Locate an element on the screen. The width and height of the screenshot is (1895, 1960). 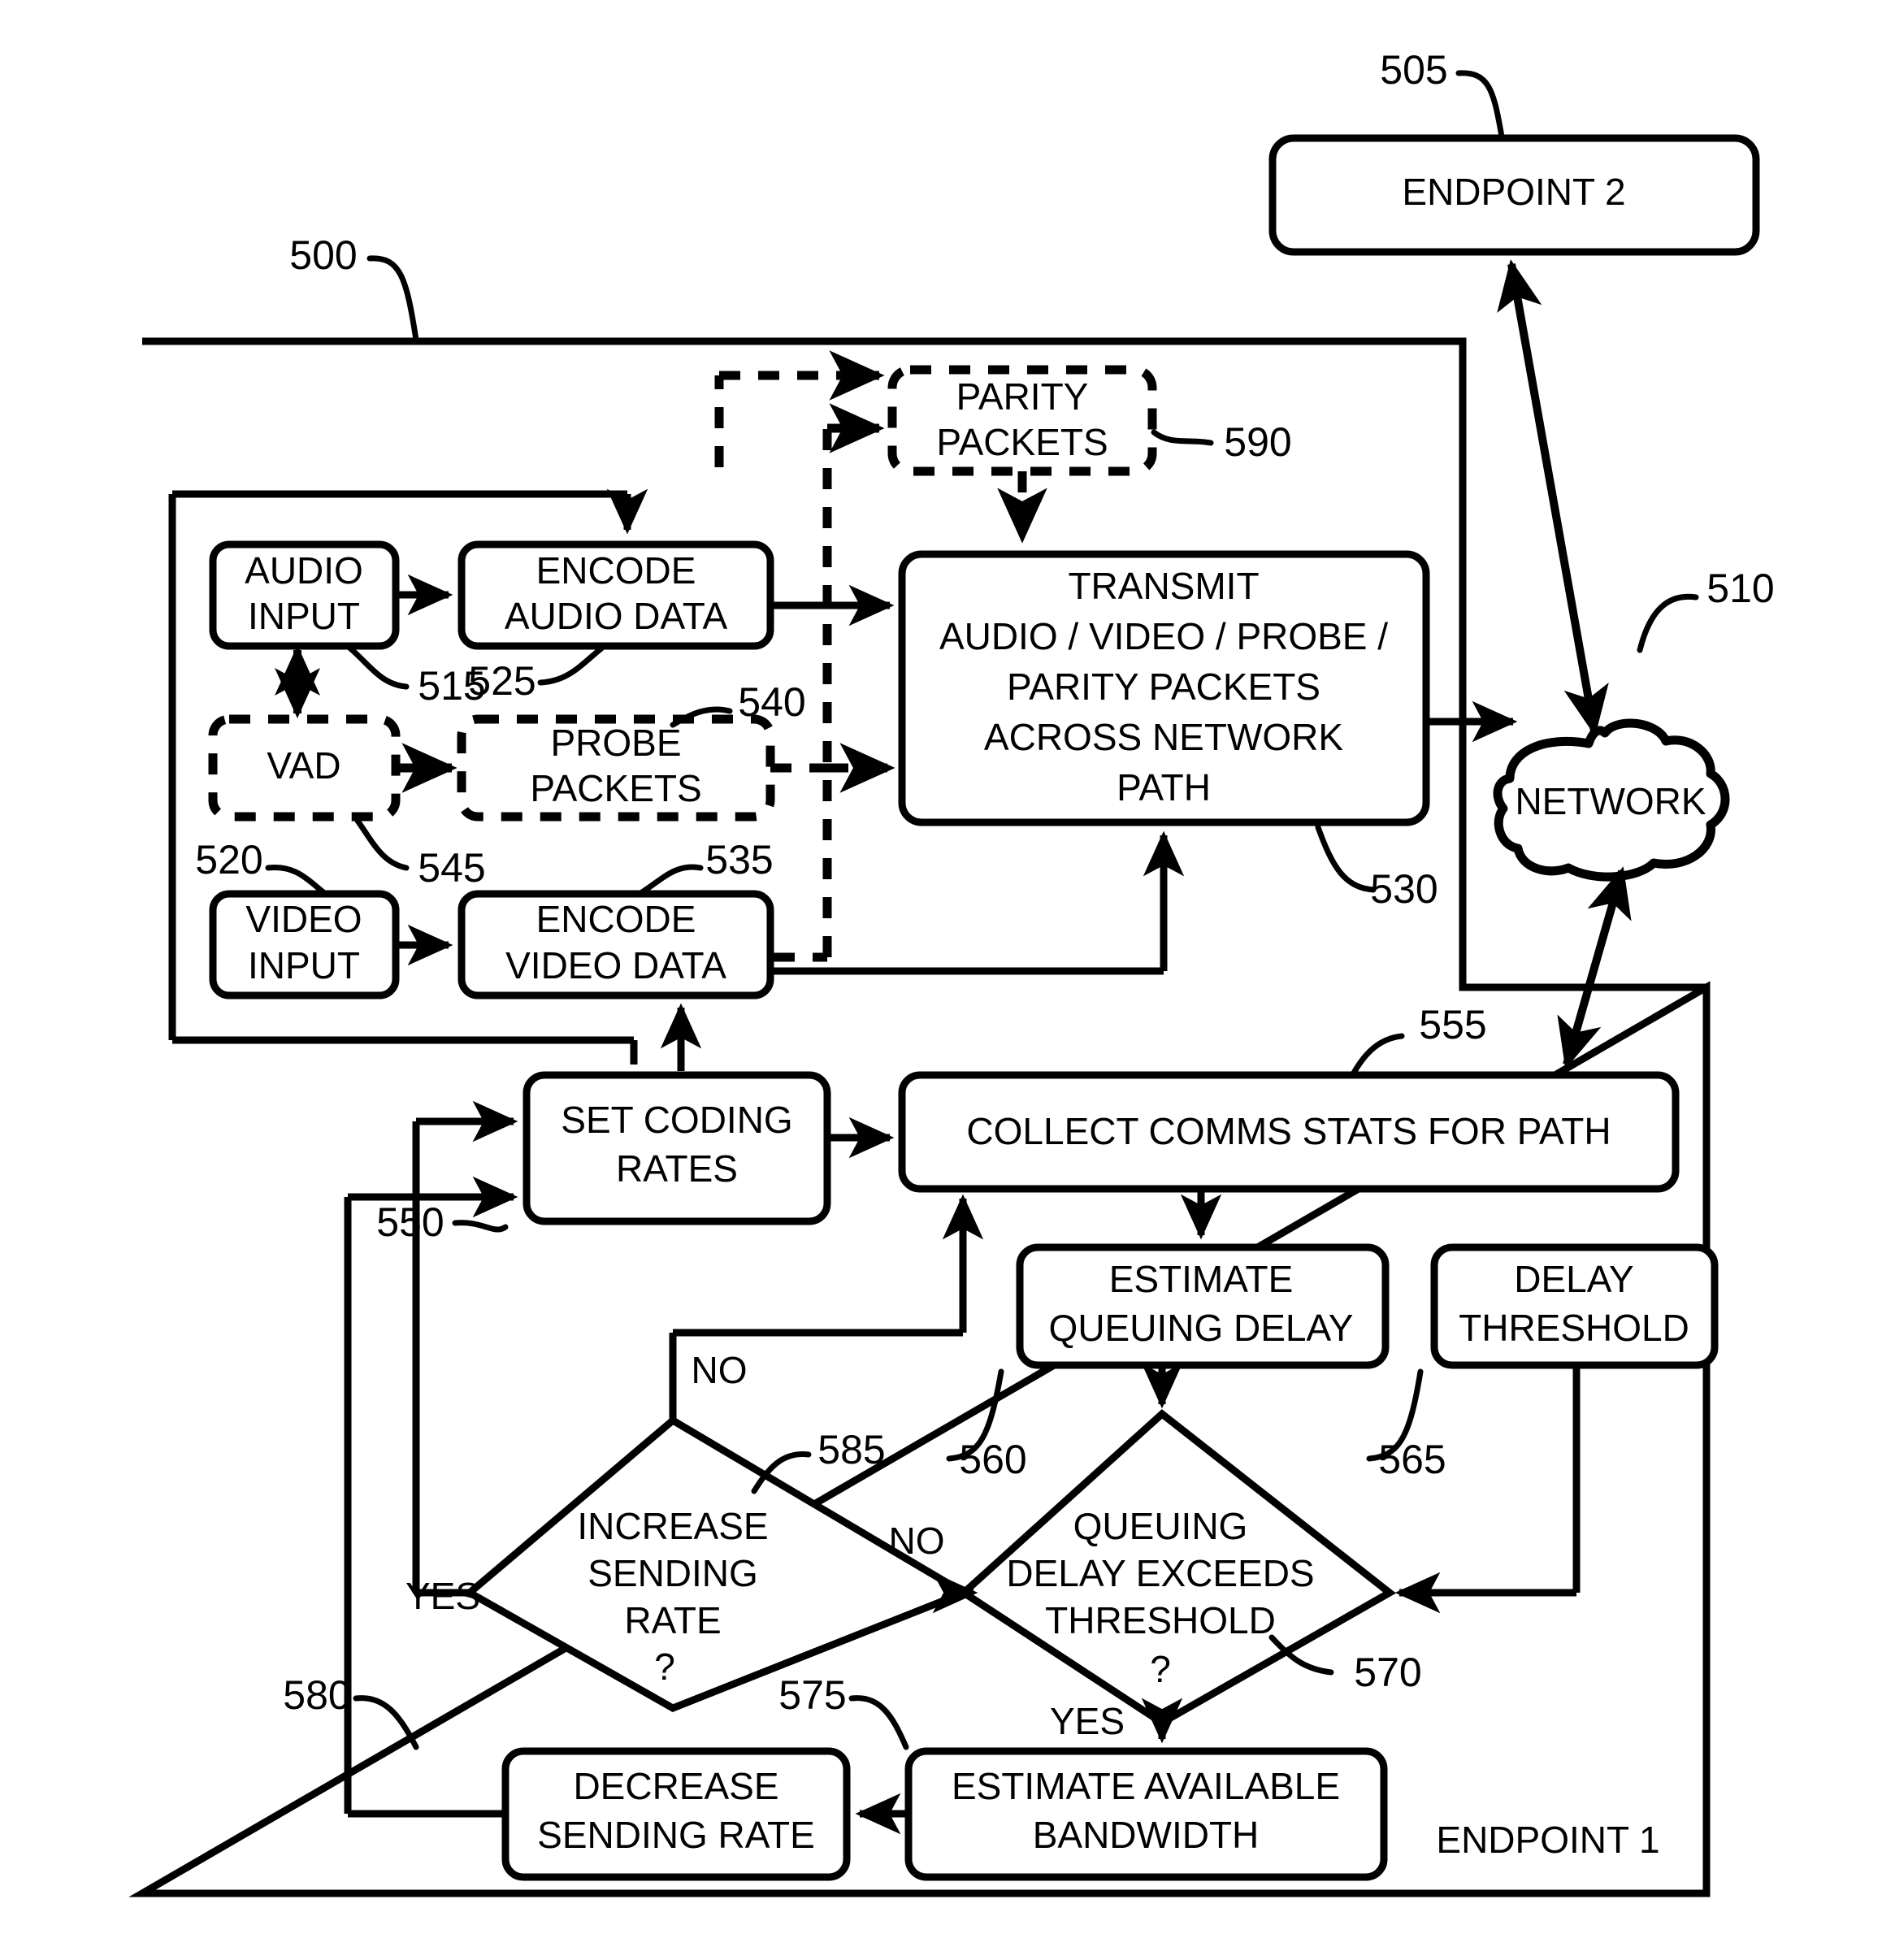
ref-565: 565 is located at coordinates (1412, 1460).